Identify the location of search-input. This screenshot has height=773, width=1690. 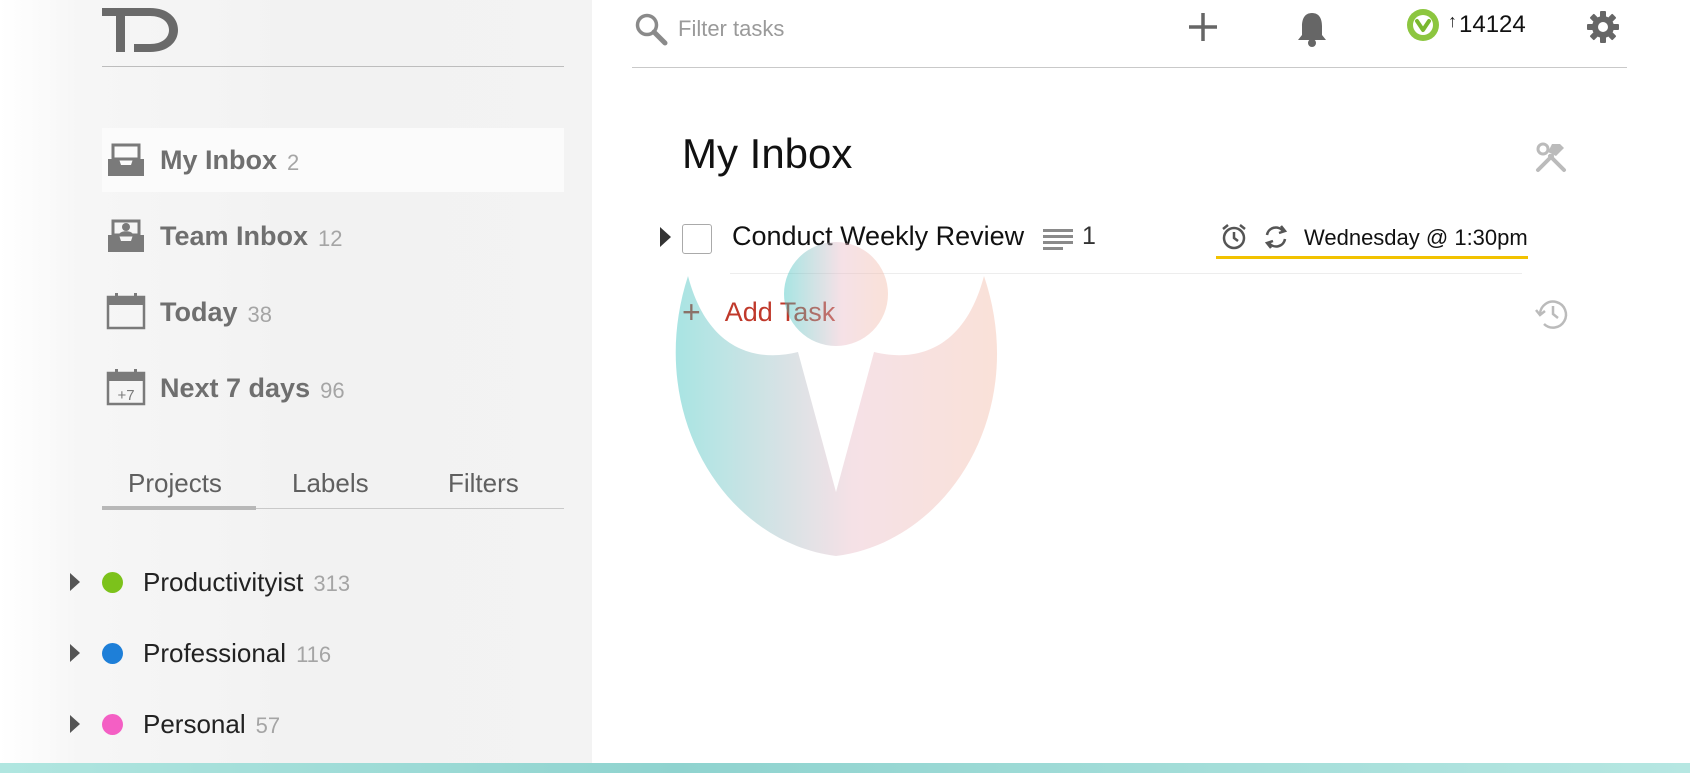
(868, 29).